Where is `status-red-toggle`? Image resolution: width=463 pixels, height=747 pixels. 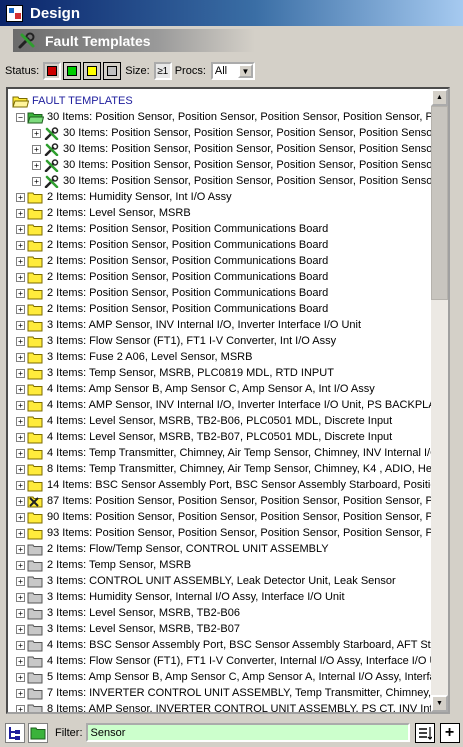
status-red-toggle is located at coordinates (52, 71).